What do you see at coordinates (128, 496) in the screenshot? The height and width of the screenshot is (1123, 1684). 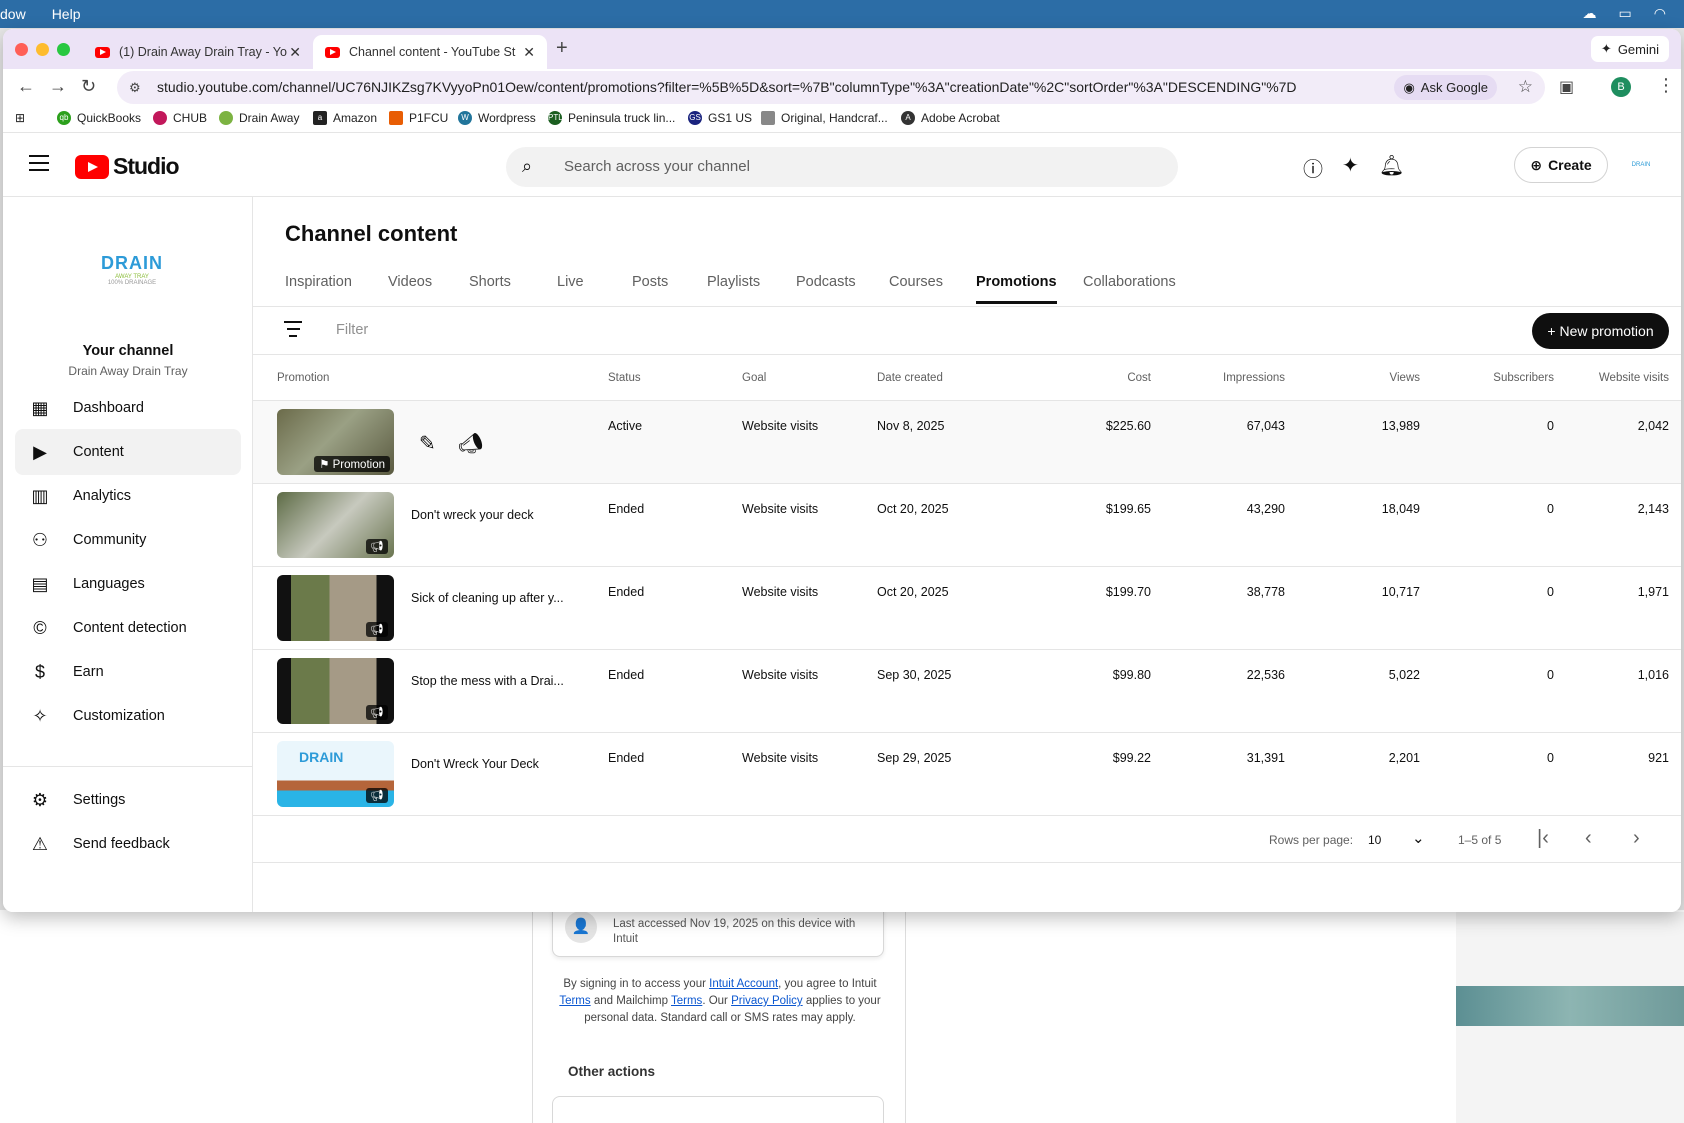 I see `sidebar-item-analytics: ▥ Analytics` at bounding box center [128, 496].